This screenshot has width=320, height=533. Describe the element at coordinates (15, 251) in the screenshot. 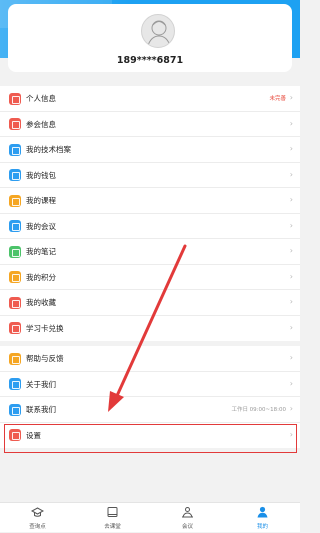

I see `note-icon` at that location.